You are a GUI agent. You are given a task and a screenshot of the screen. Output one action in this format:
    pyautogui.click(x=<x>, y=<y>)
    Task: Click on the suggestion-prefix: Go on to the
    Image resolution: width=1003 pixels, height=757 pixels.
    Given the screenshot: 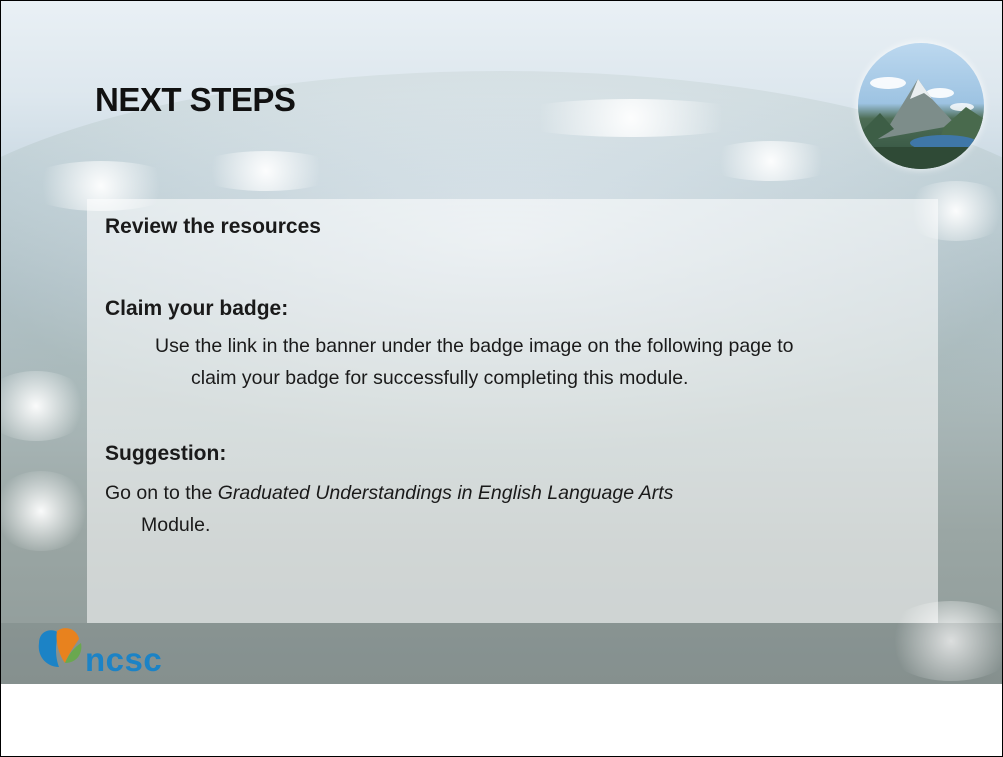 What is the action you would take?
    pyautogui.click(x=161, y=493)
    